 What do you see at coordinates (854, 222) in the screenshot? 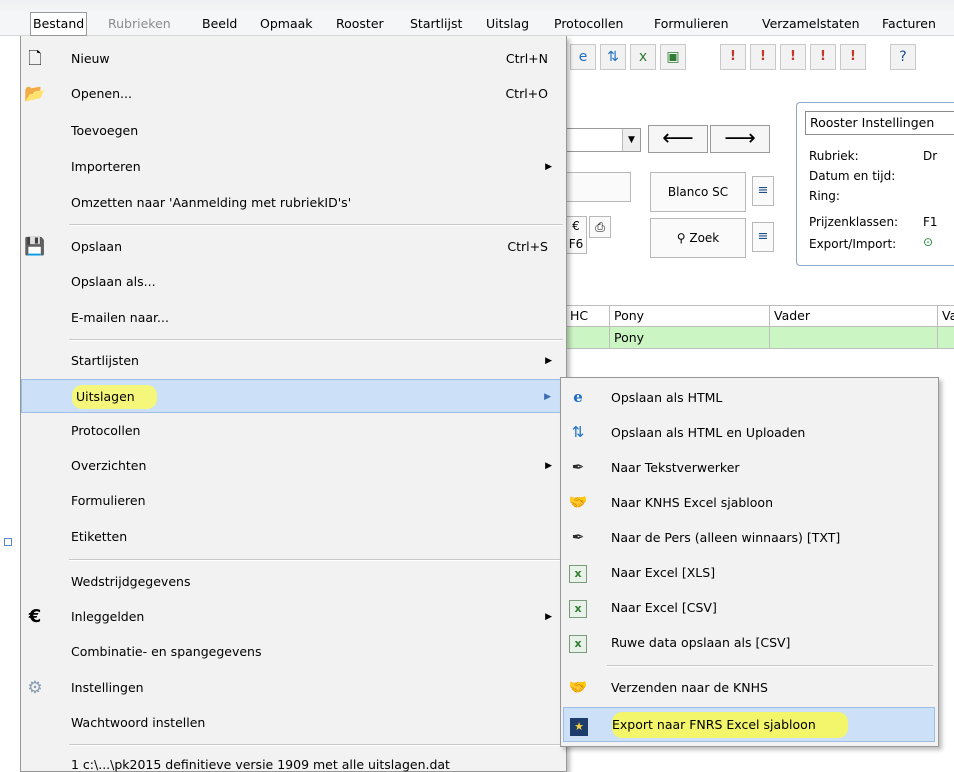
I see `prijzenklassen-label: Prijzenklassen:` at bounding box center [854, 222].